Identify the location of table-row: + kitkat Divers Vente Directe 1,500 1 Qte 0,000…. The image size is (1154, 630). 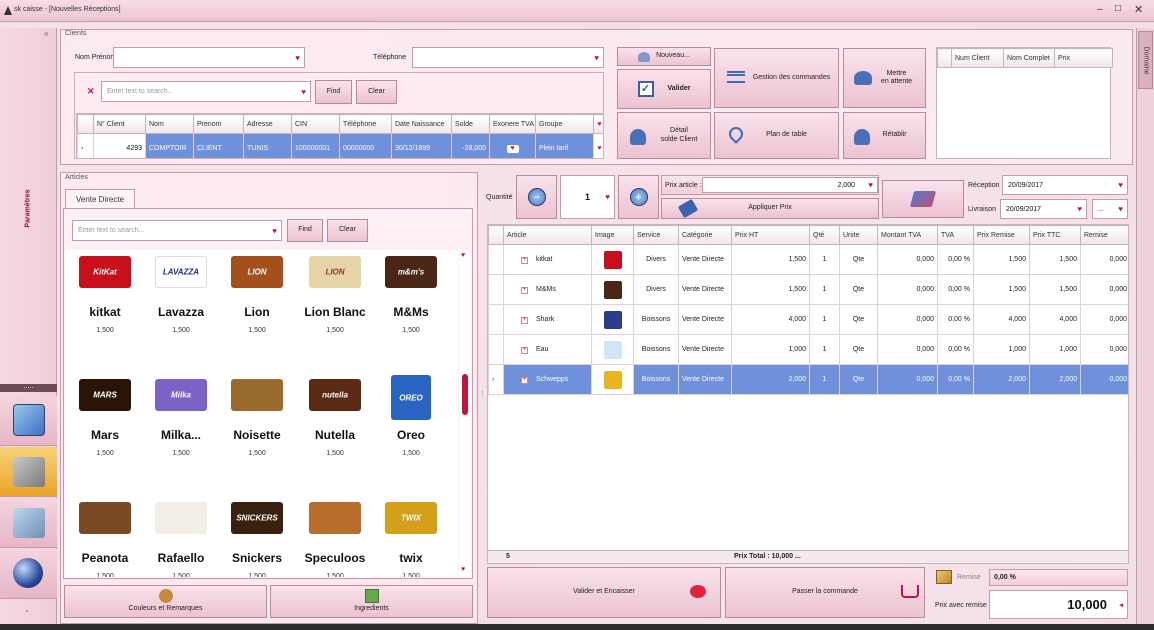
(808, 259).